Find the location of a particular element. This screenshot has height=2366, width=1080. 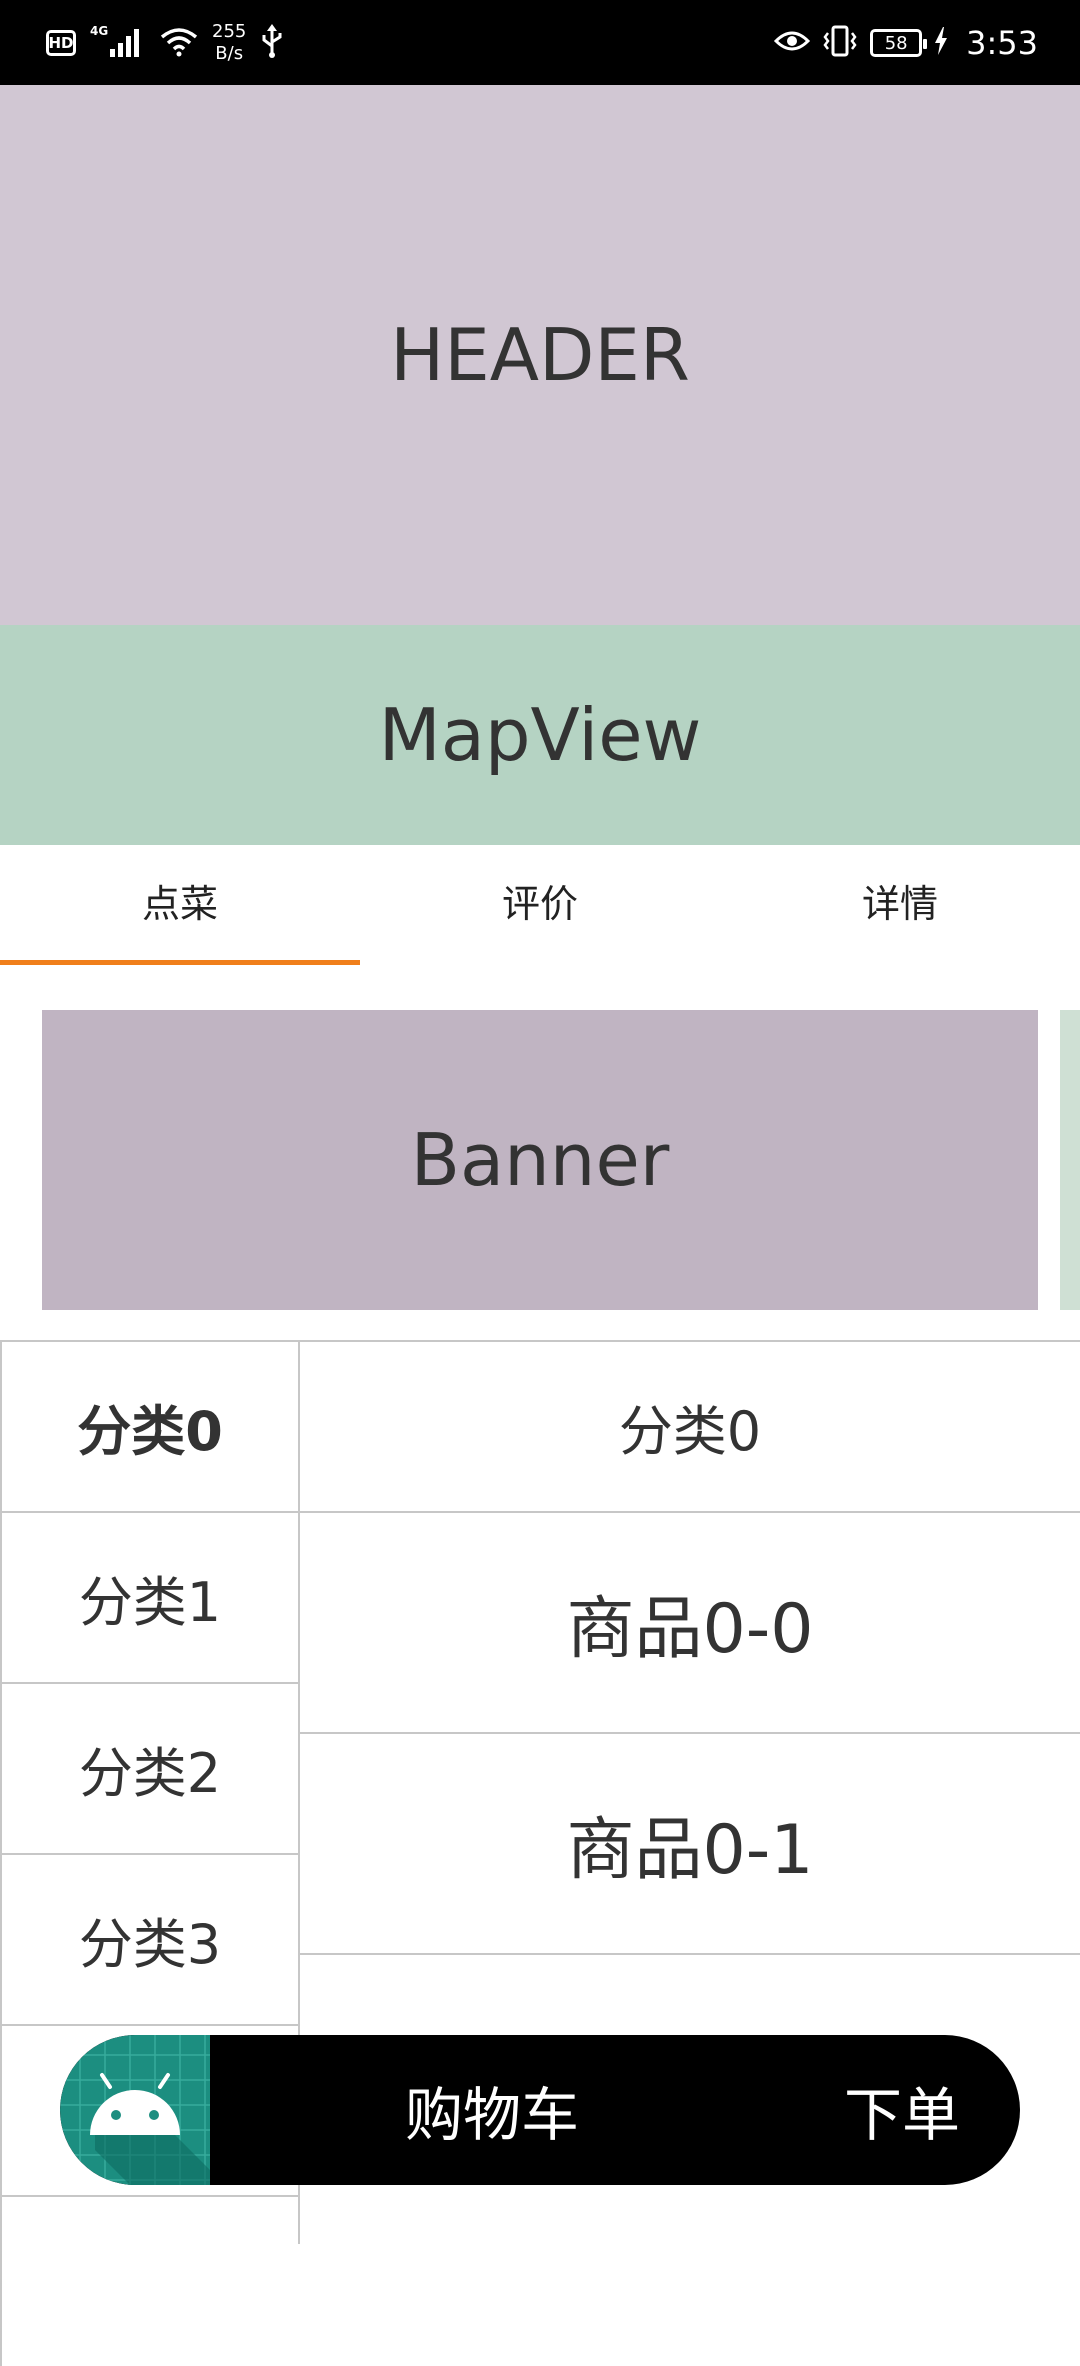

product-item: 商品0-1 is located at coordinates (690, 1842).